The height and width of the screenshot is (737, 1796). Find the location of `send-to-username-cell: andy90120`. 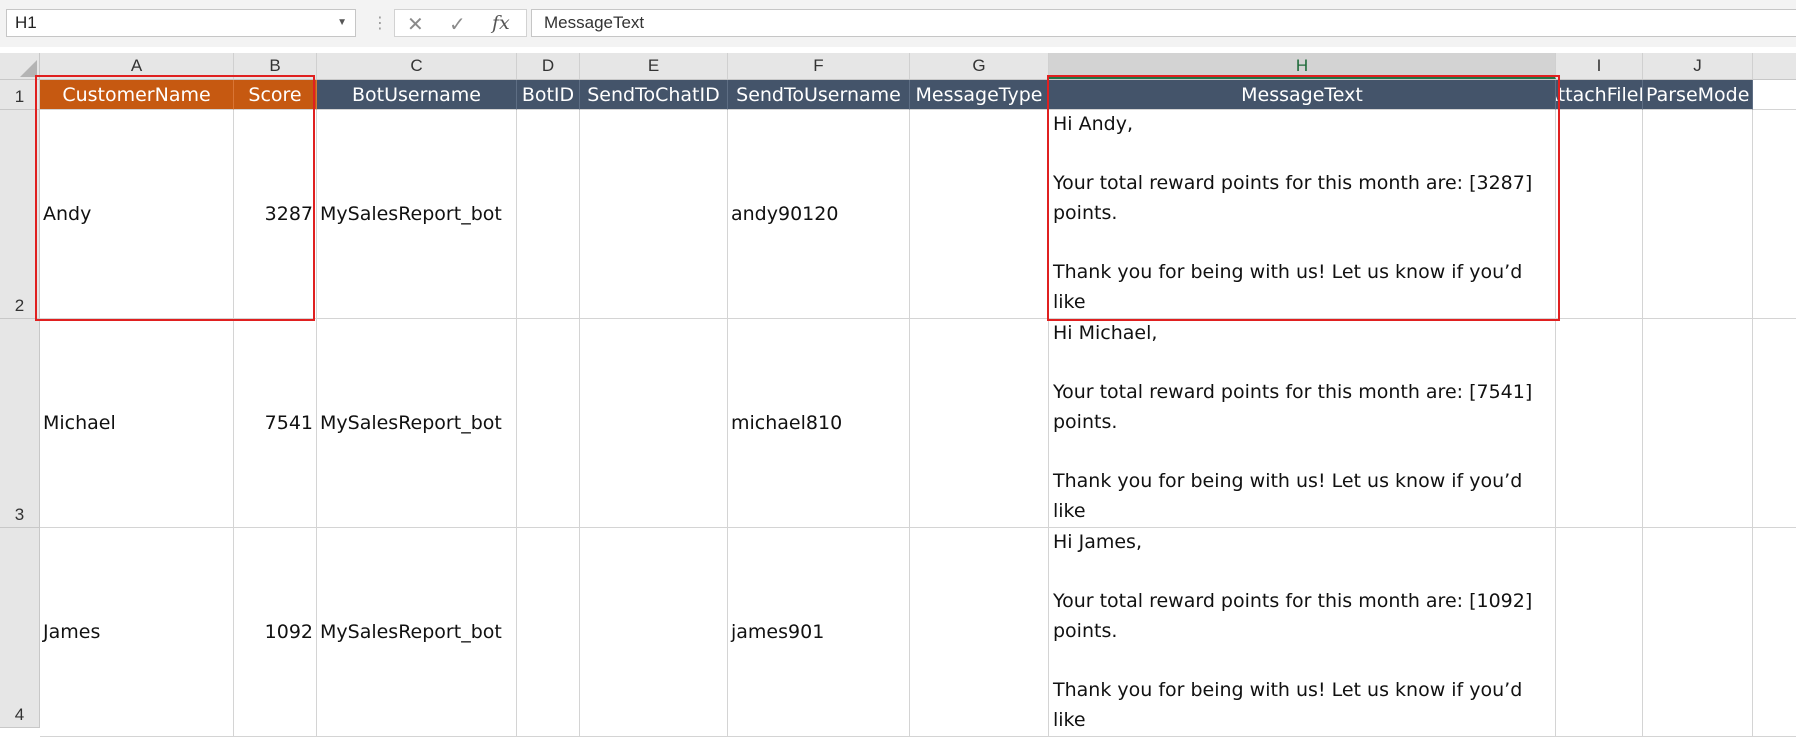

send-to-username-cell: andy90120 is located at coordinates (819, 214).